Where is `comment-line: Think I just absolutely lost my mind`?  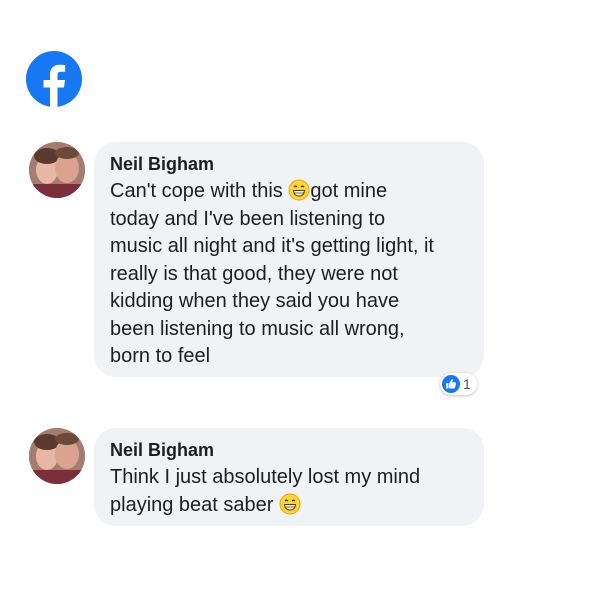 comment-line: Think I just absolutely lost my mind is located at coordinates (265, 477).